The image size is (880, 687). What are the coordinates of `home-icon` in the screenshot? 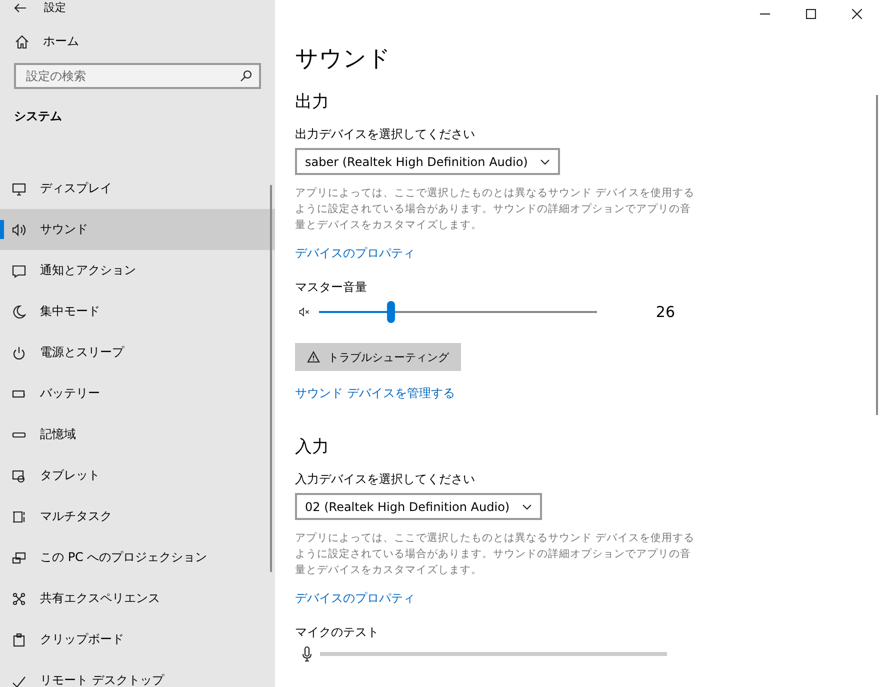 It's located at (22, 41).